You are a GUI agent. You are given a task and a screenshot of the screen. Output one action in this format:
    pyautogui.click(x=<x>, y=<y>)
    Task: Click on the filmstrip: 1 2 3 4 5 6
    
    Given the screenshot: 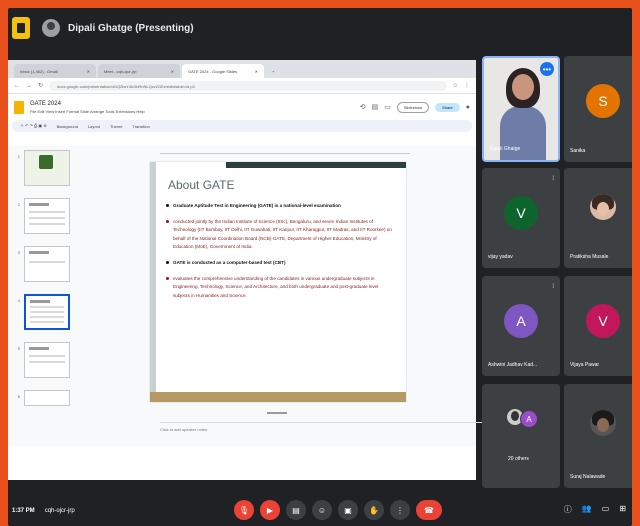 What is the action you would take?
    pyautogui.click(x=43, y=298)
    